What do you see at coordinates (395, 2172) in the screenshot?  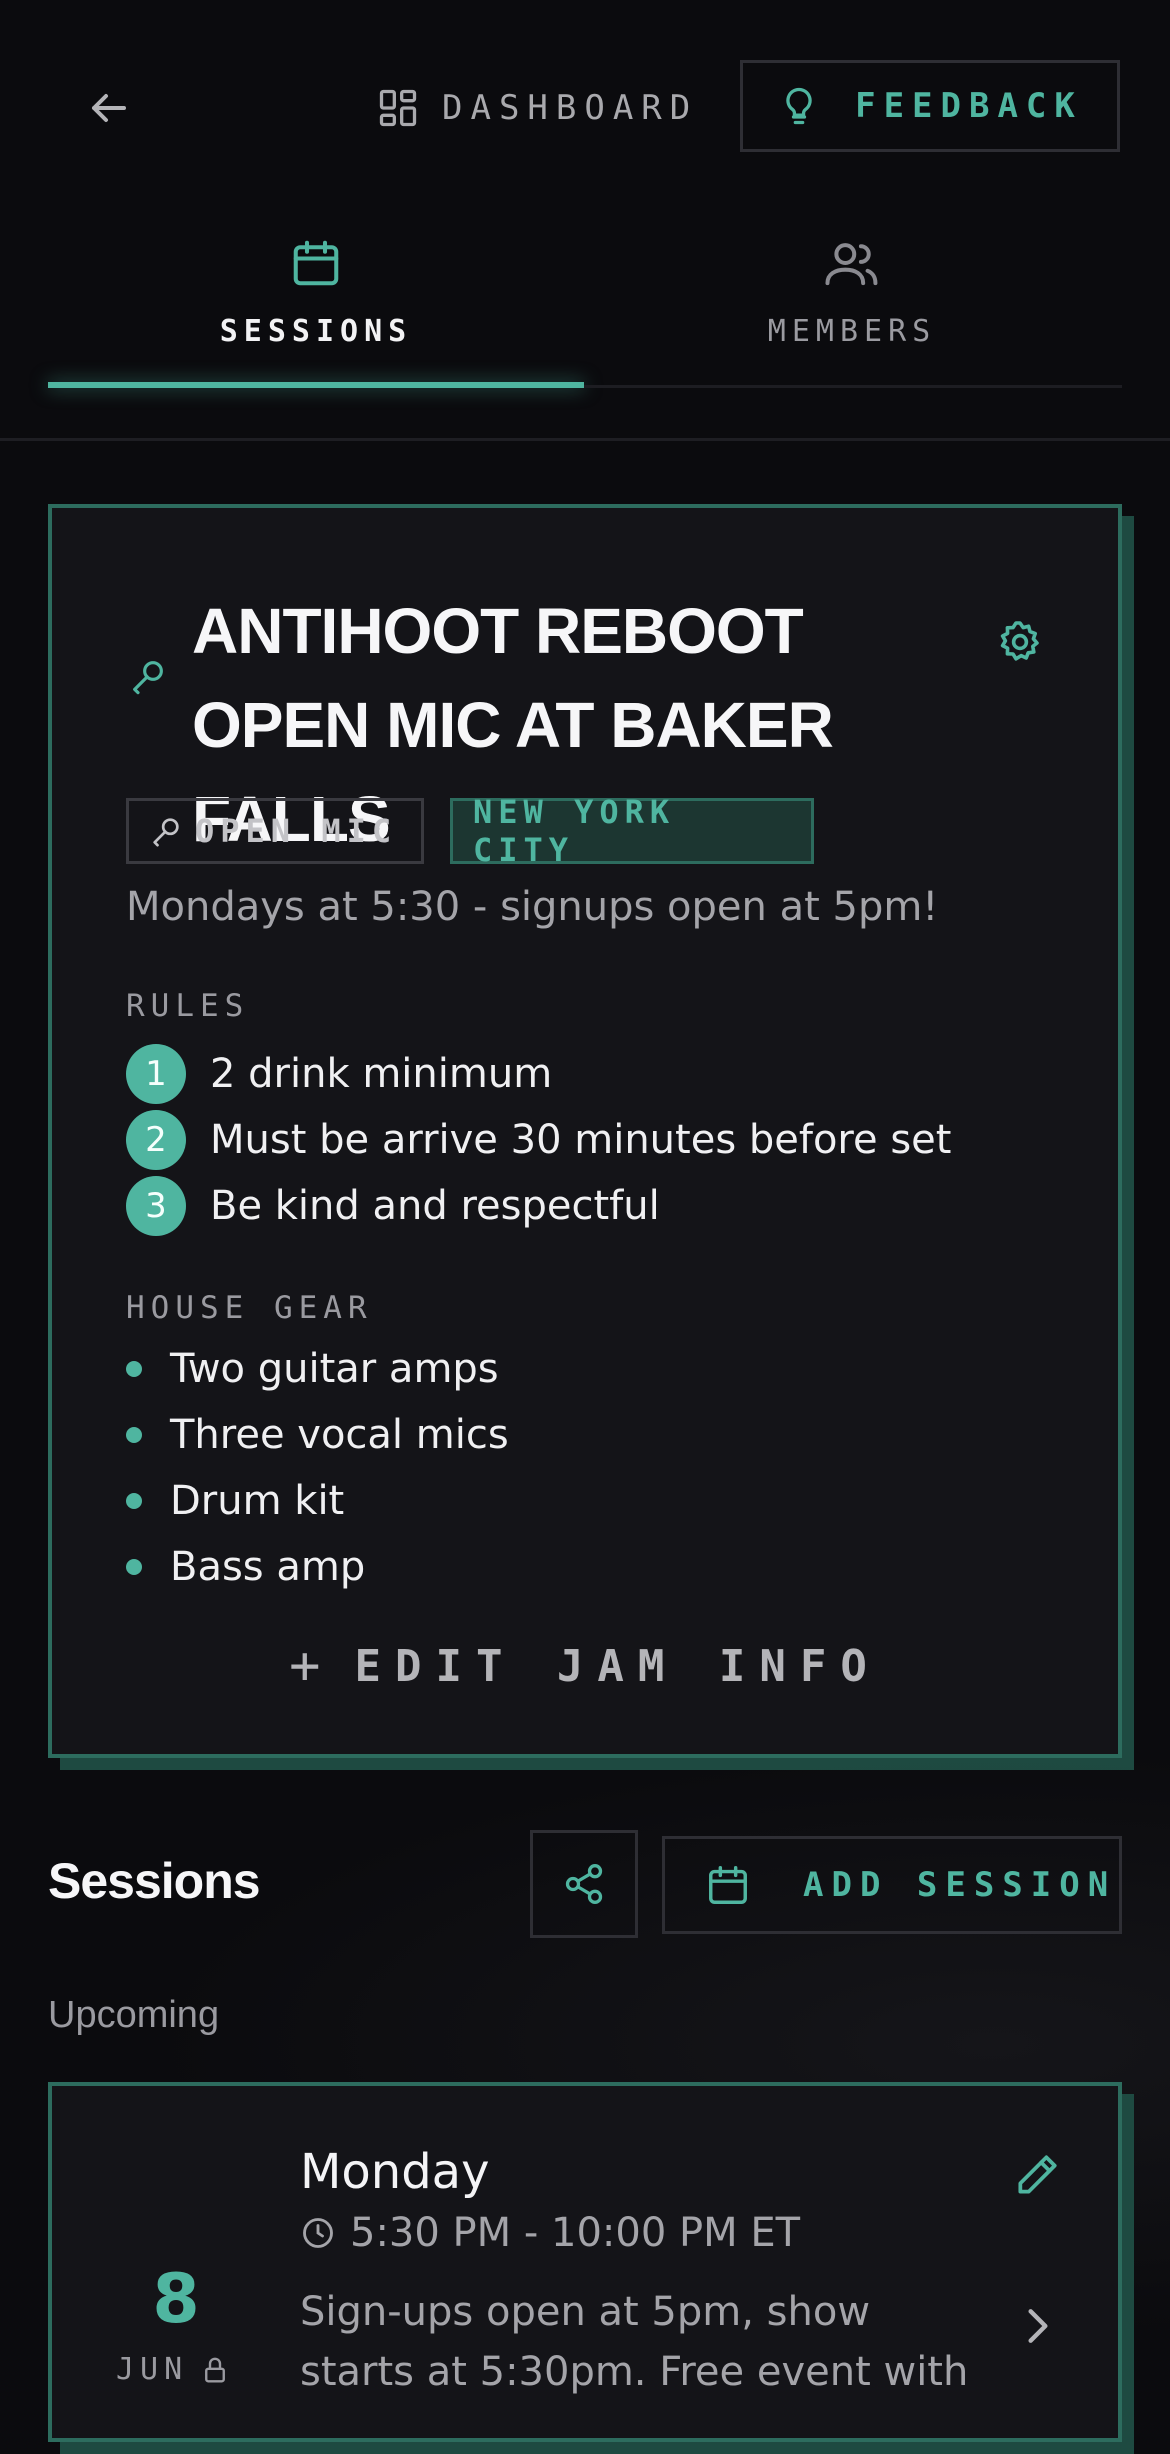 I see `session-weekday: Monday` at bounding box center [395, 2172].